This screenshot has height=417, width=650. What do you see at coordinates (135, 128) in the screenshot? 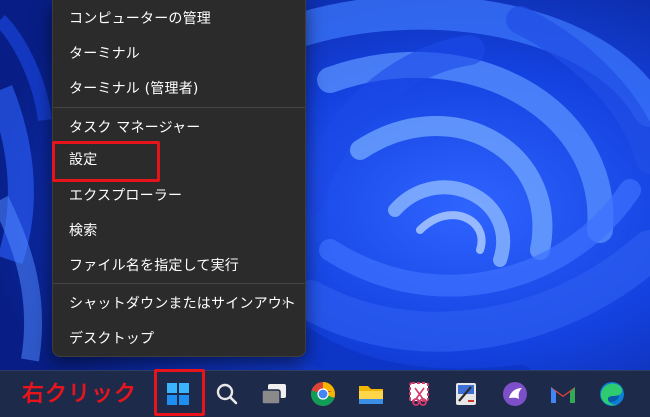
I see `menu-item-label: タスク マネージャー` at bounding box center [135, 128].